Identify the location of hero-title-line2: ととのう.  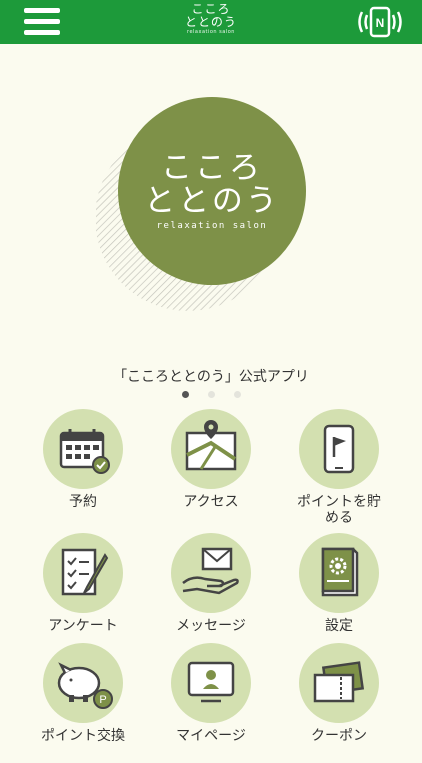
(212, 201).